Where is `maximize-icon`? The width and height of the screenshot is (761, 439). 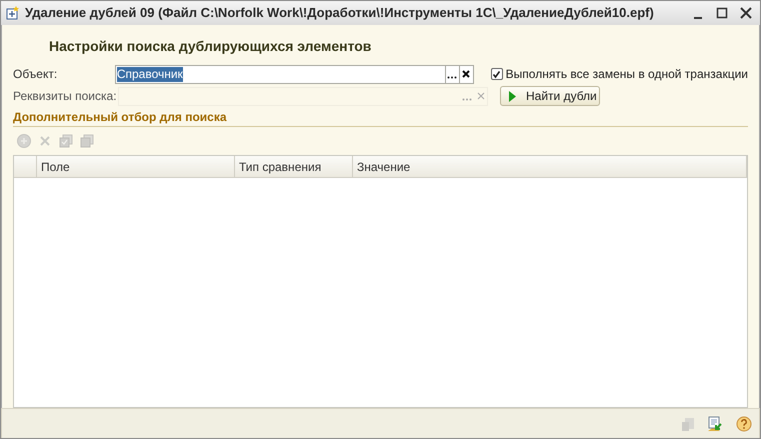 maximize-icon is located at coordinates (722, 13).